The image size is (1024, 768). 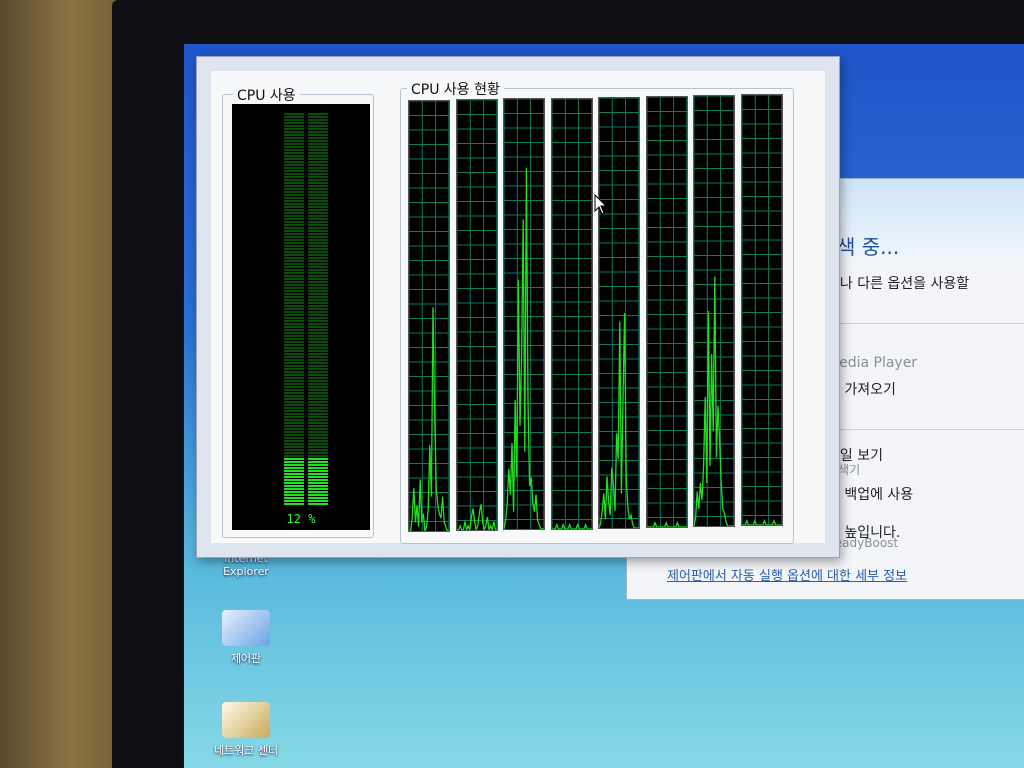 I want to click on icon-label: 제어판, so click(x=246, y=658).